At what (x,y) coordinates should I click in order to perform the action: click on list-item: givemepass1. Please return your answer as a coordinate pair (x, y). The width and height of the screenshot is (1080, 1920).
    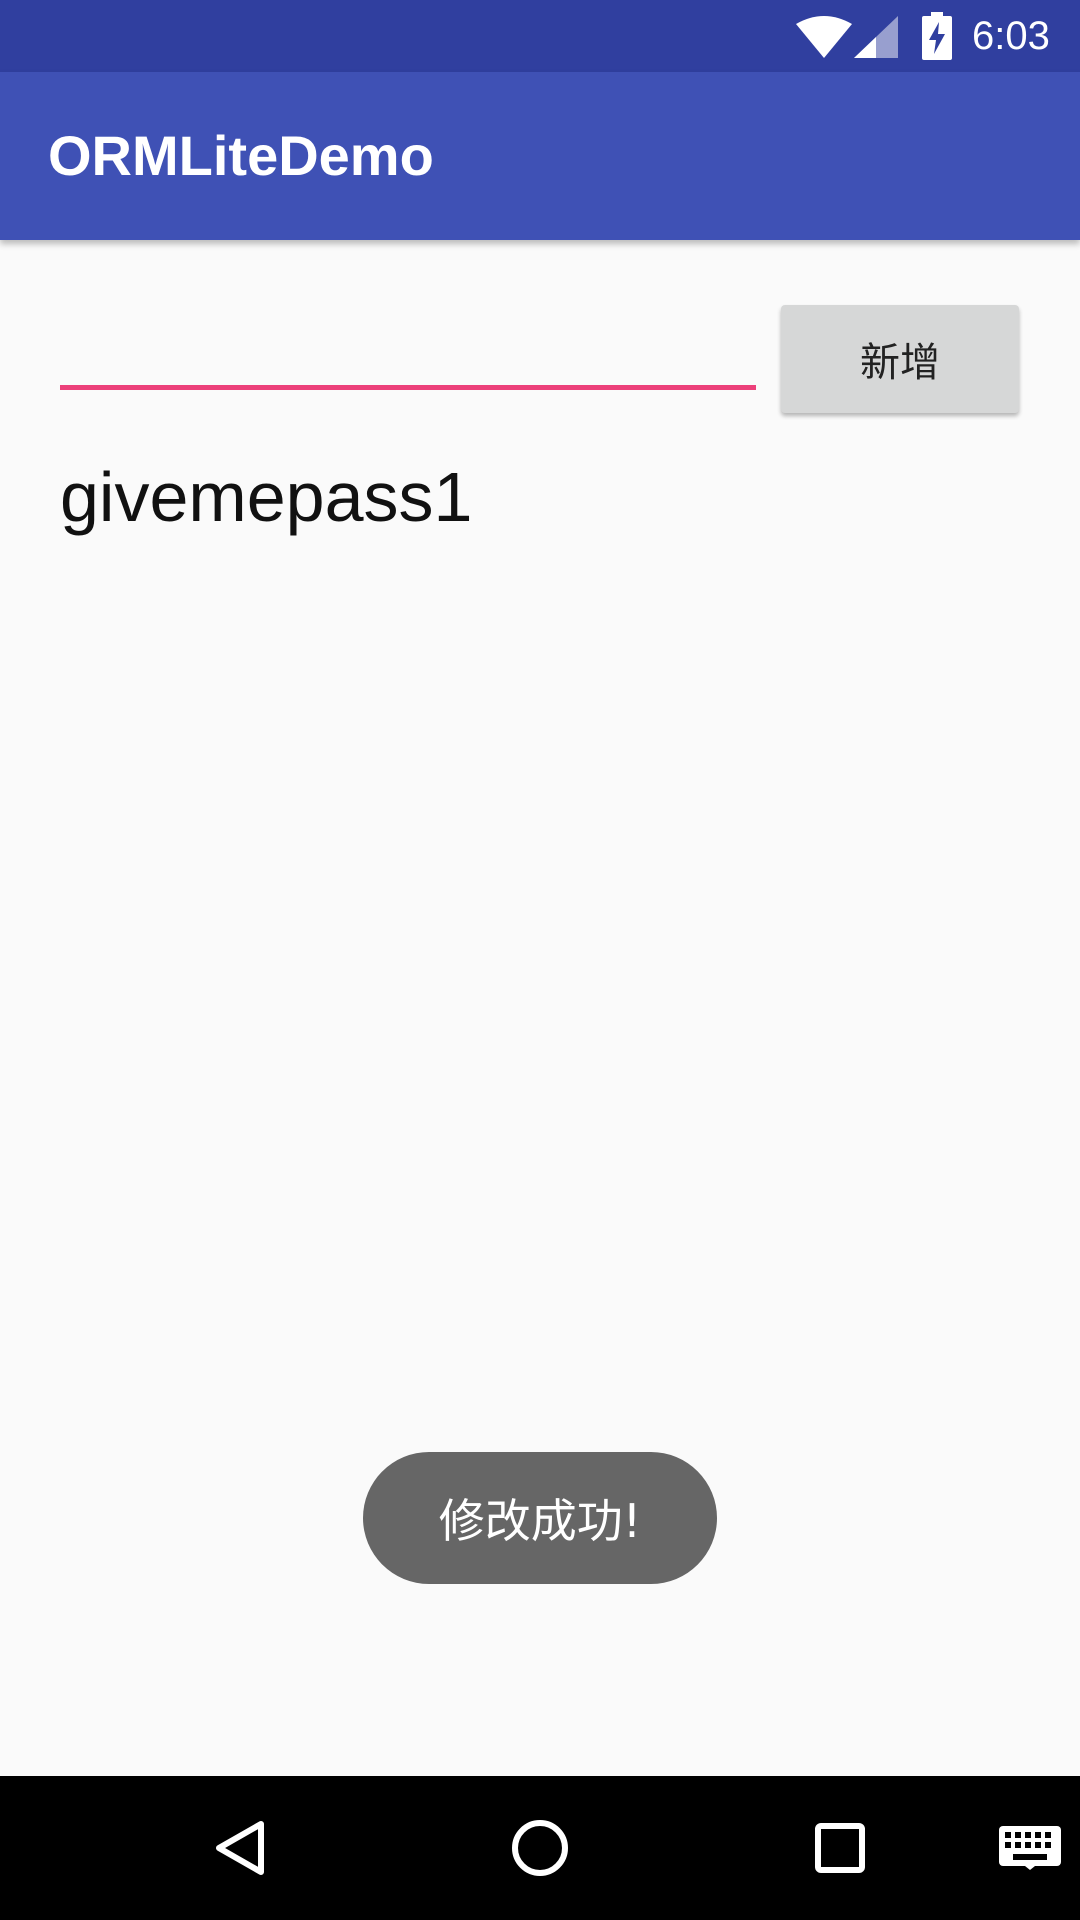
    Looking at the image, I should click on (266, 497).